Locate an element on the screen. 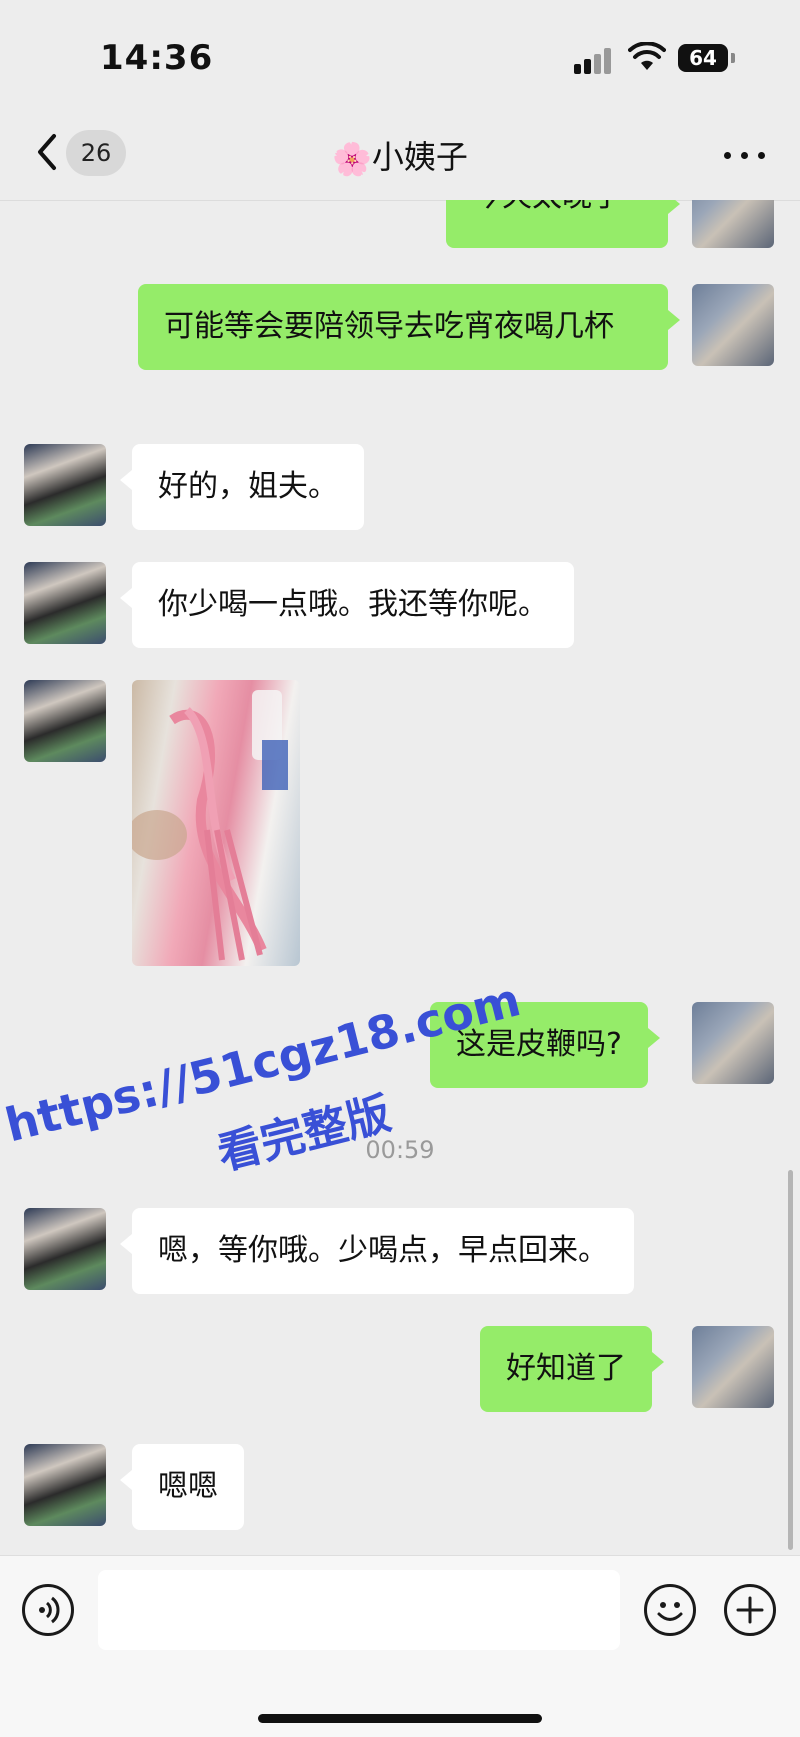 The width and height of the screenshot is (800, 1737). message-text: 可能等会要陪领导去吃宵夜喝几杯 is located at coordinates (389, 326).